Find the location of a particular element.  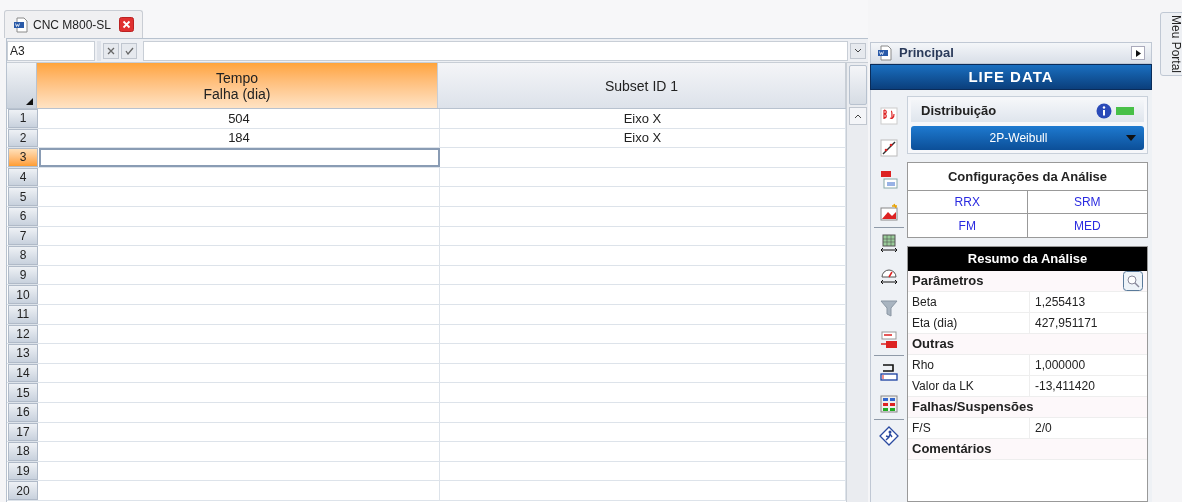

panel-menu-button is located at coordinates (1138, 53).